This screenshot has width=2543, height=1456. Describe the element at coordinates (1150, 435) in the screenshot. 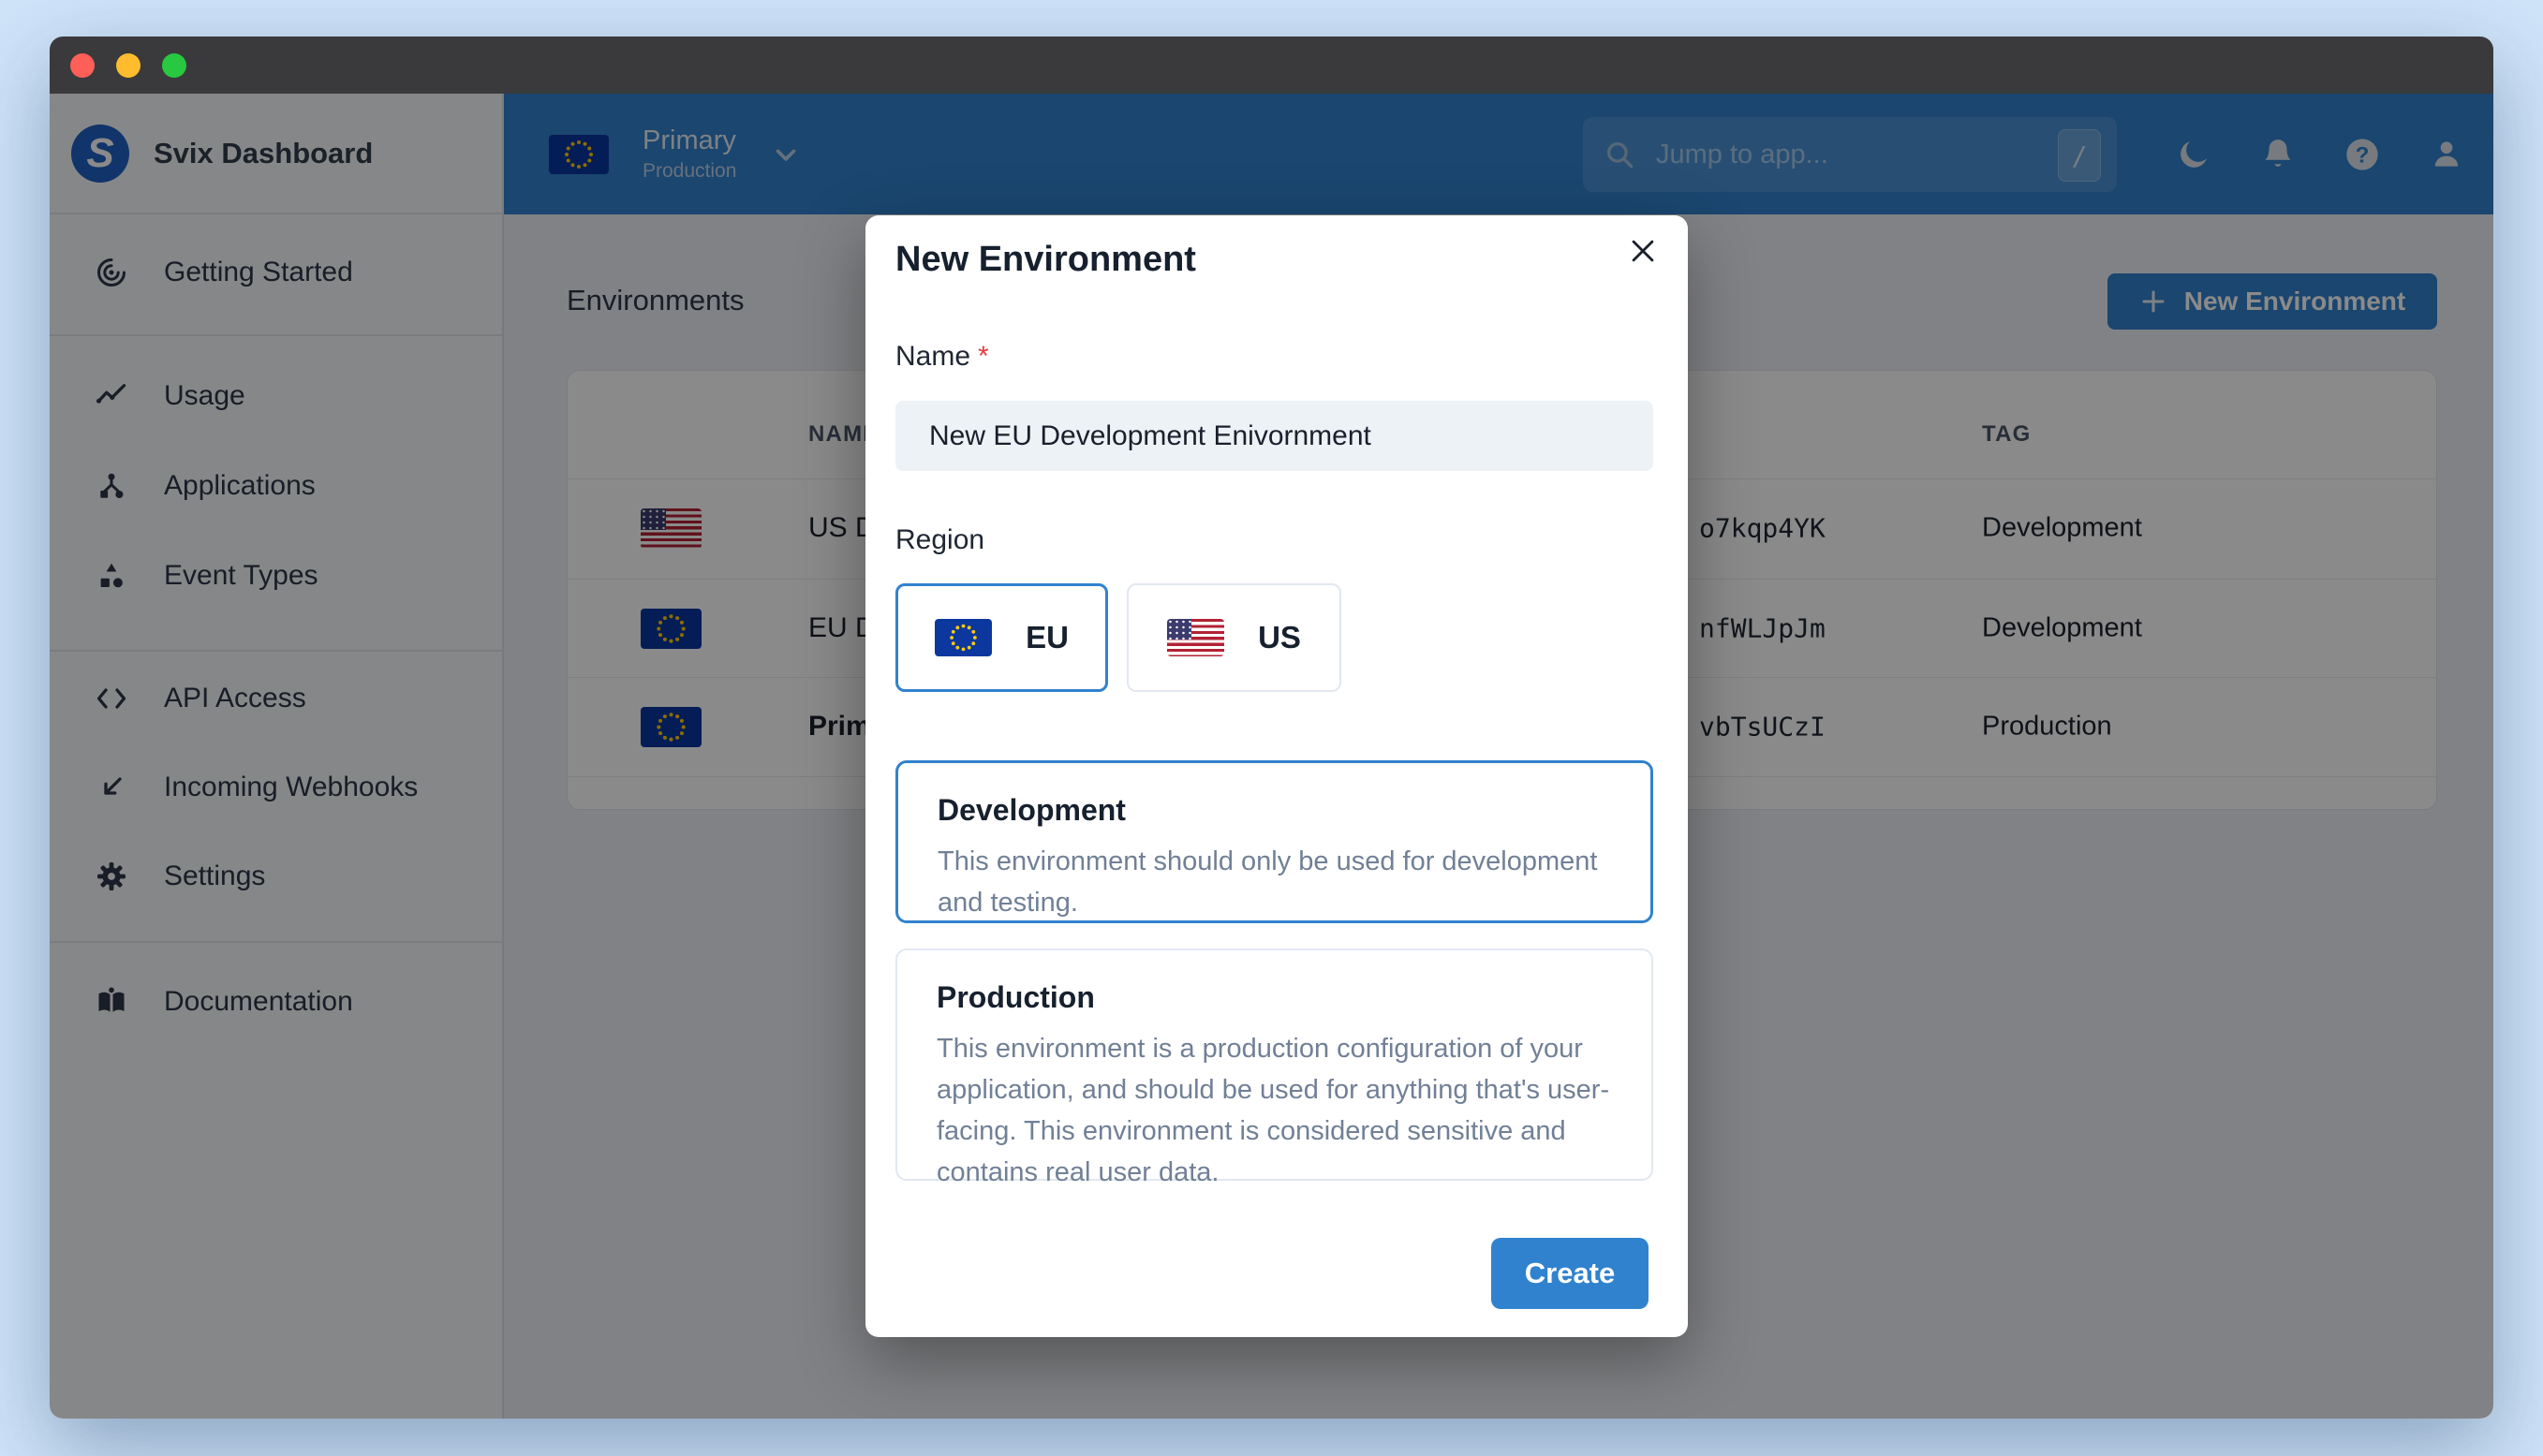

I see `name-input-value: New EU Development Enivornment` at that location.